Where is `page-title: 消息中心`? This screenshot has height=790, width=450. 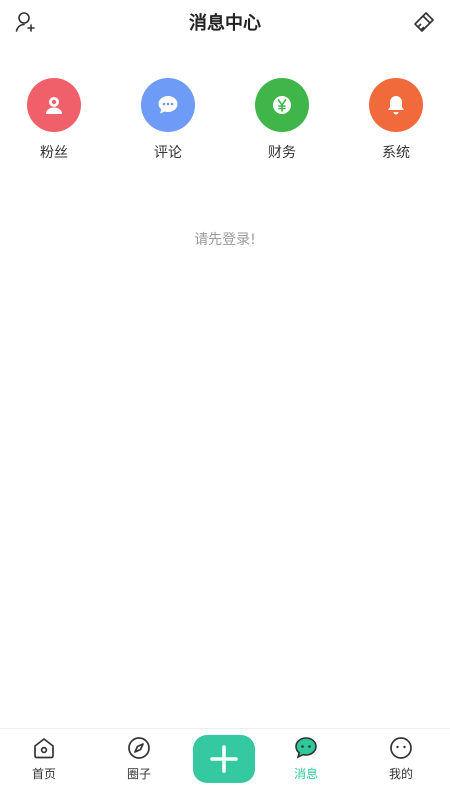 page-title: 消息中心 is located at coordinates (225, 23).